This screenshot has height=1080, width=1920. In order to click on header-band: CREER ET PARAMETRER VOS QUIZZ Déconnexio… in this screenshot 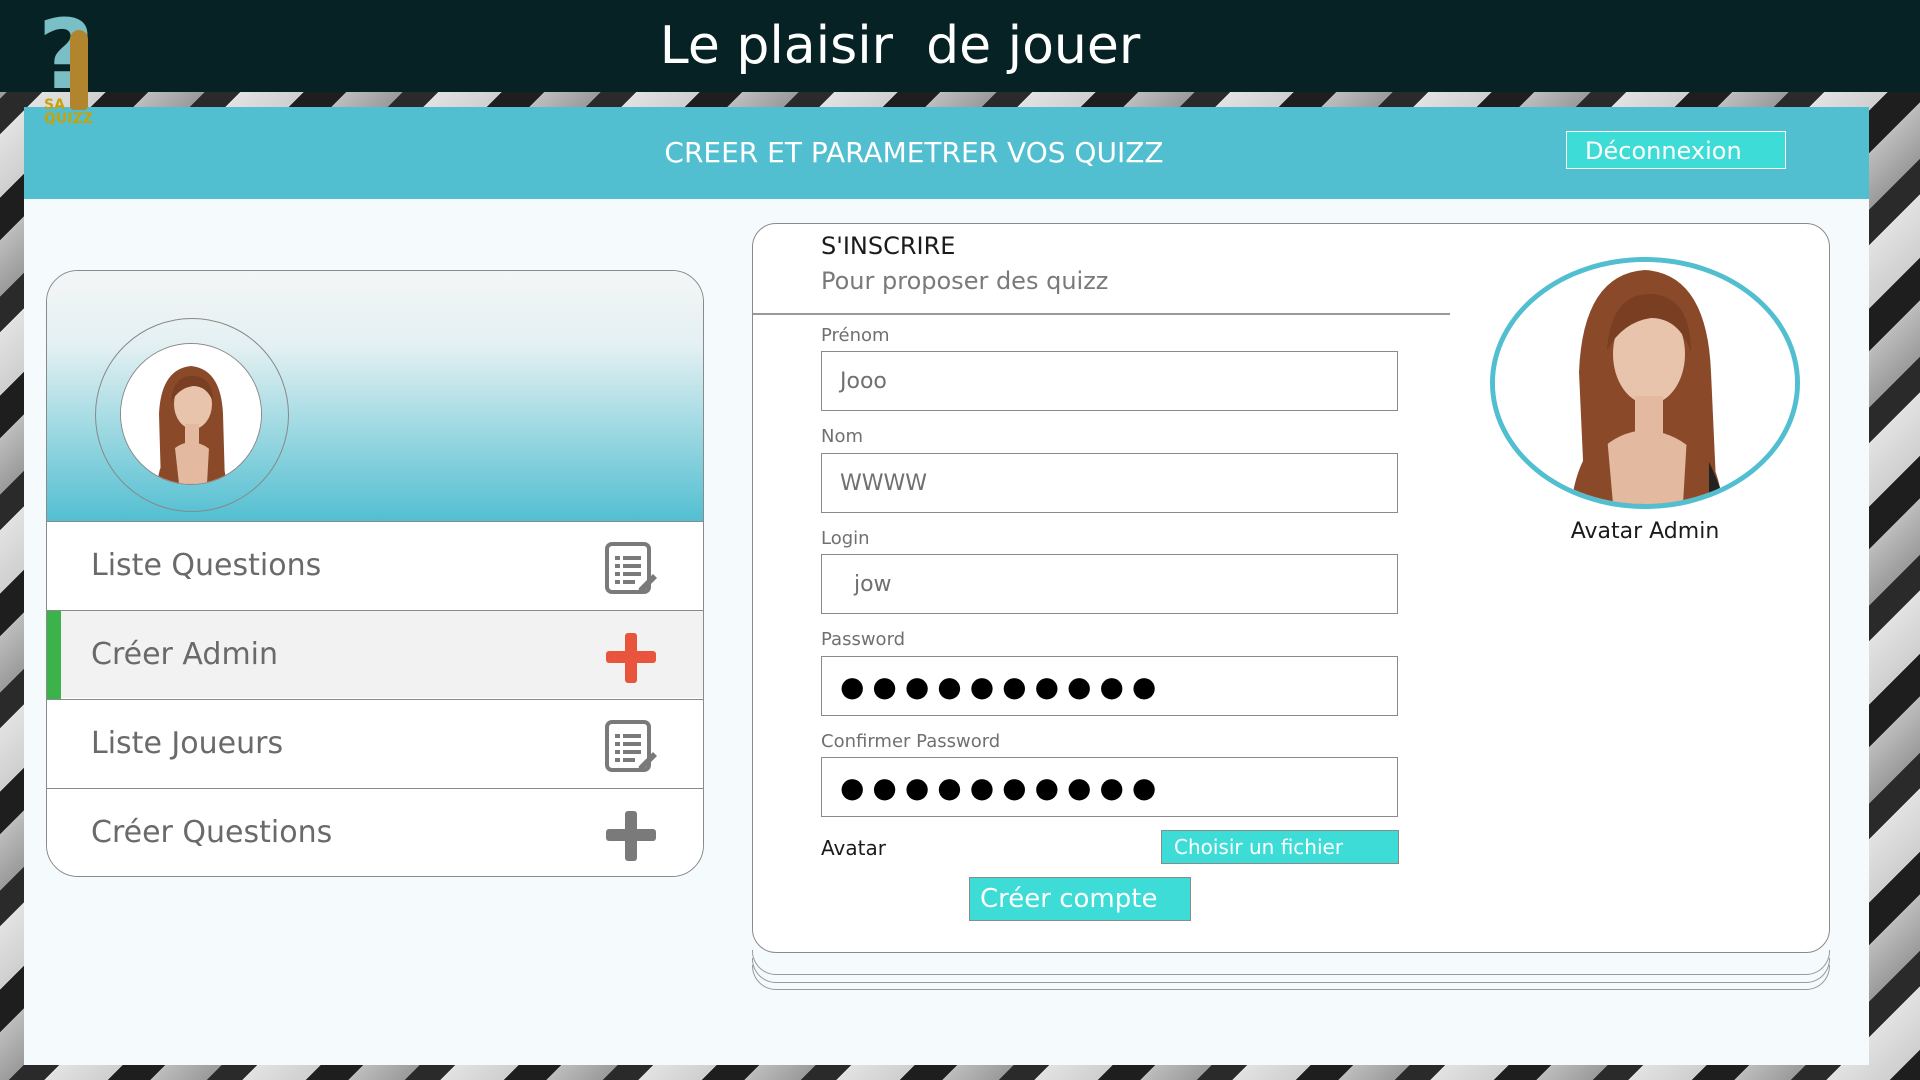, I will do `click(946, 153)`.